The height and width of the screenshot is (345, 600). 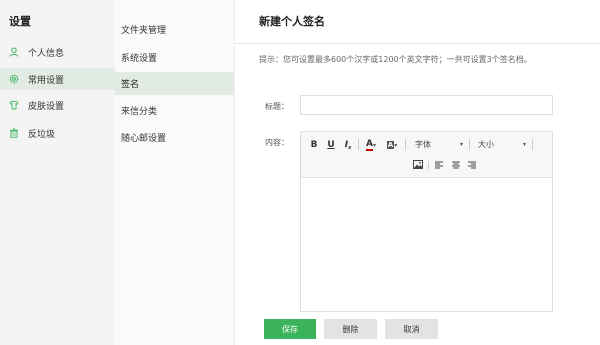 What do you see at coordinates (350, 147) in the screenshot?
I see `clear-x-icon: x` at bounding box center [350, 147].